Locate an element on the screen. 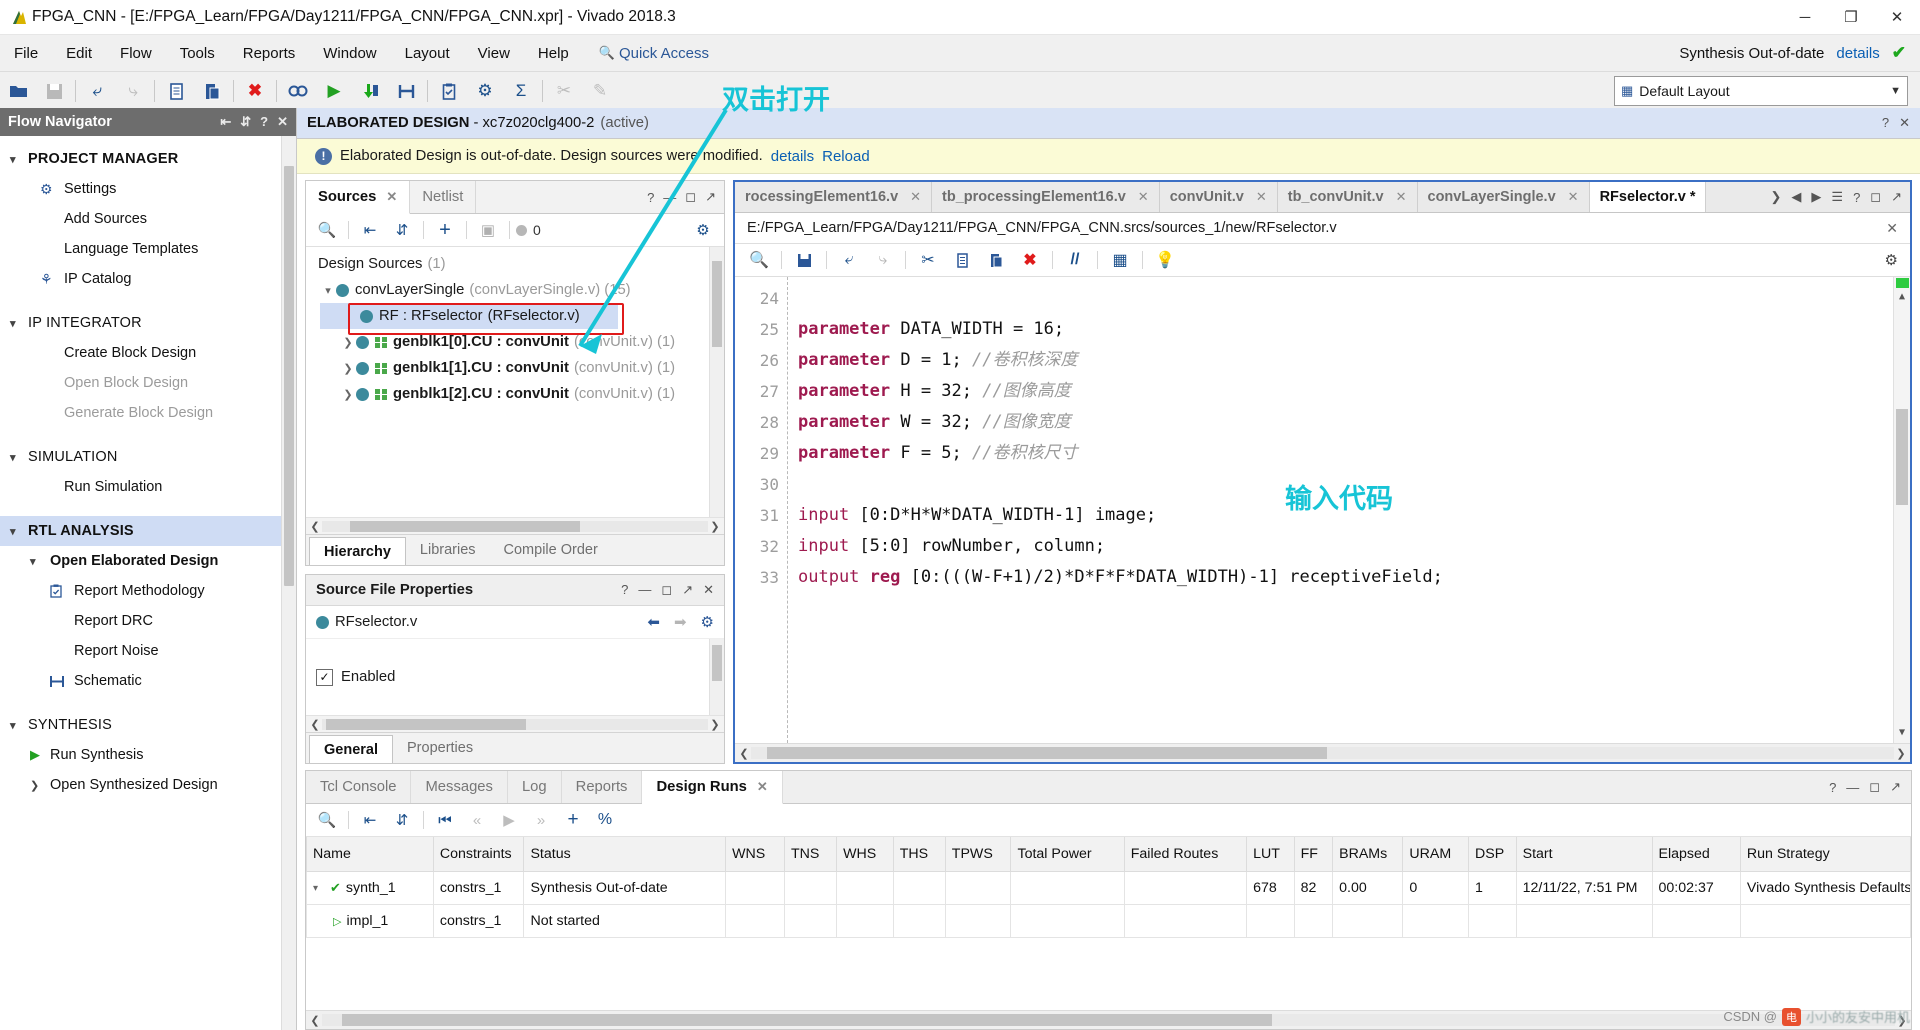 The height and width of the screenshot is (1030, 1920). col-brams: BRAMs is located at coordinates (1368, 854).